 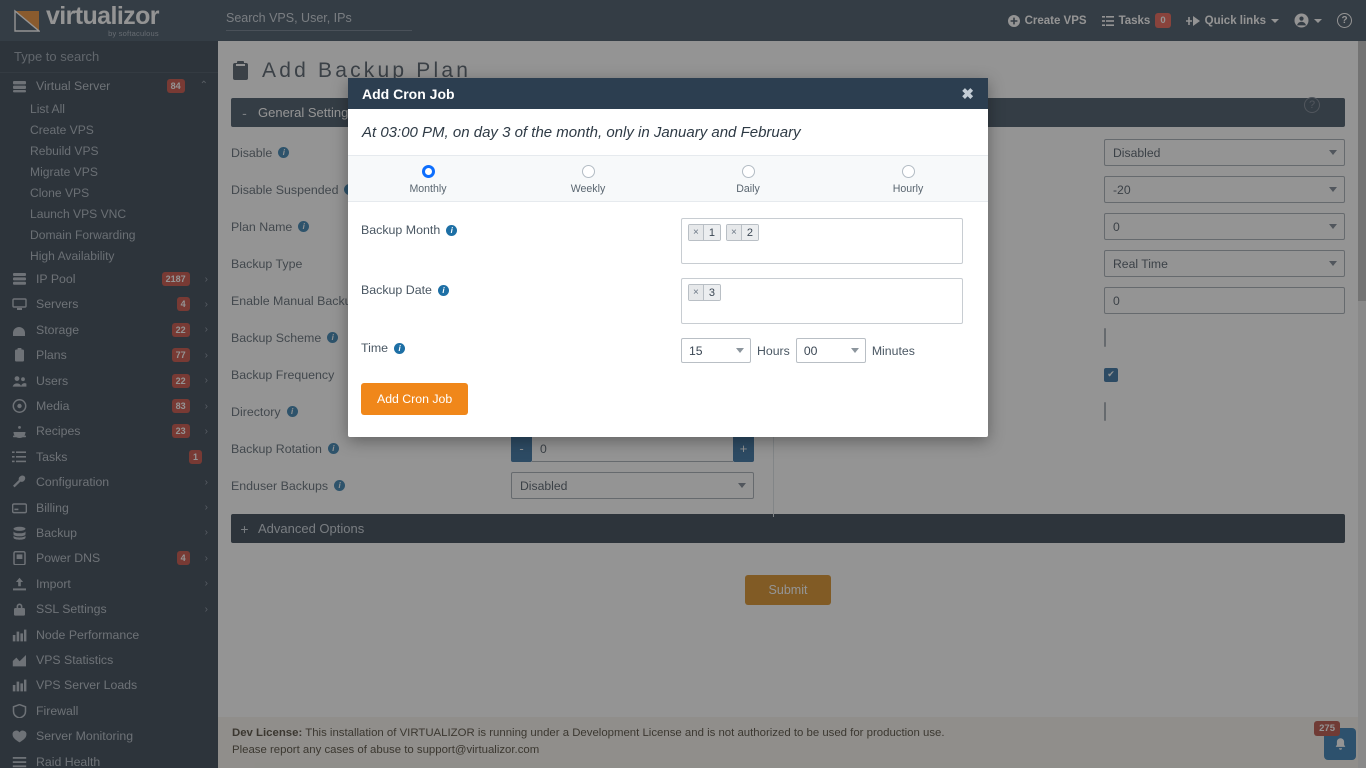 I want to click on backup-month-tag-input: × 1 × 2, so click(x=822, y=241).